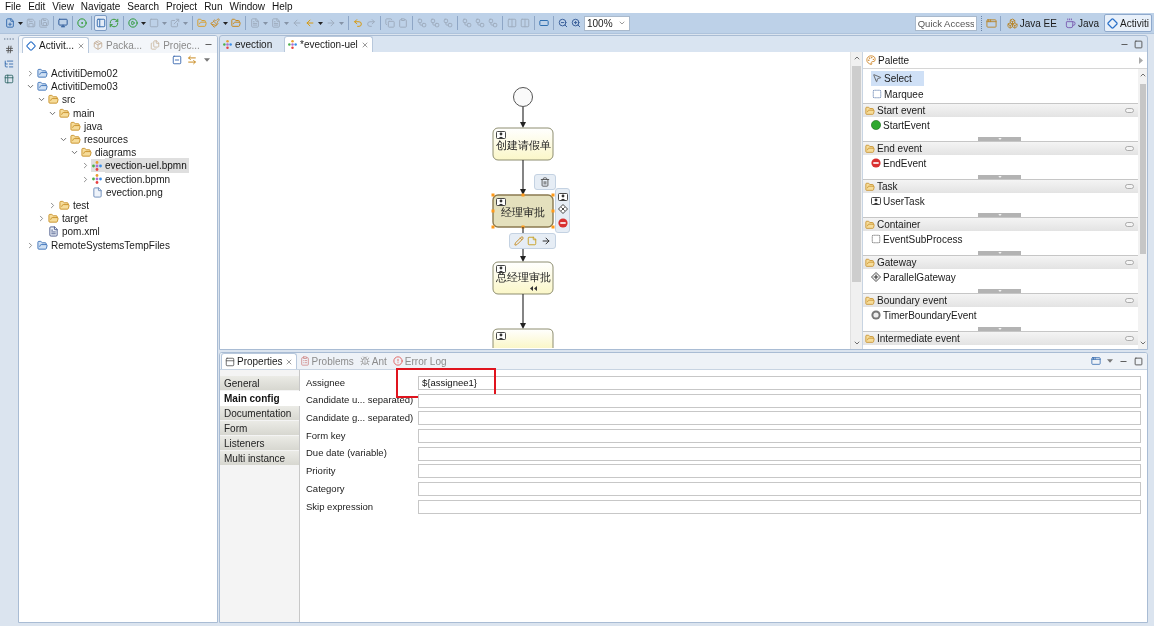 This screenshot has width=1154, height=626. I want to click on window-icon, so click(991, 23).